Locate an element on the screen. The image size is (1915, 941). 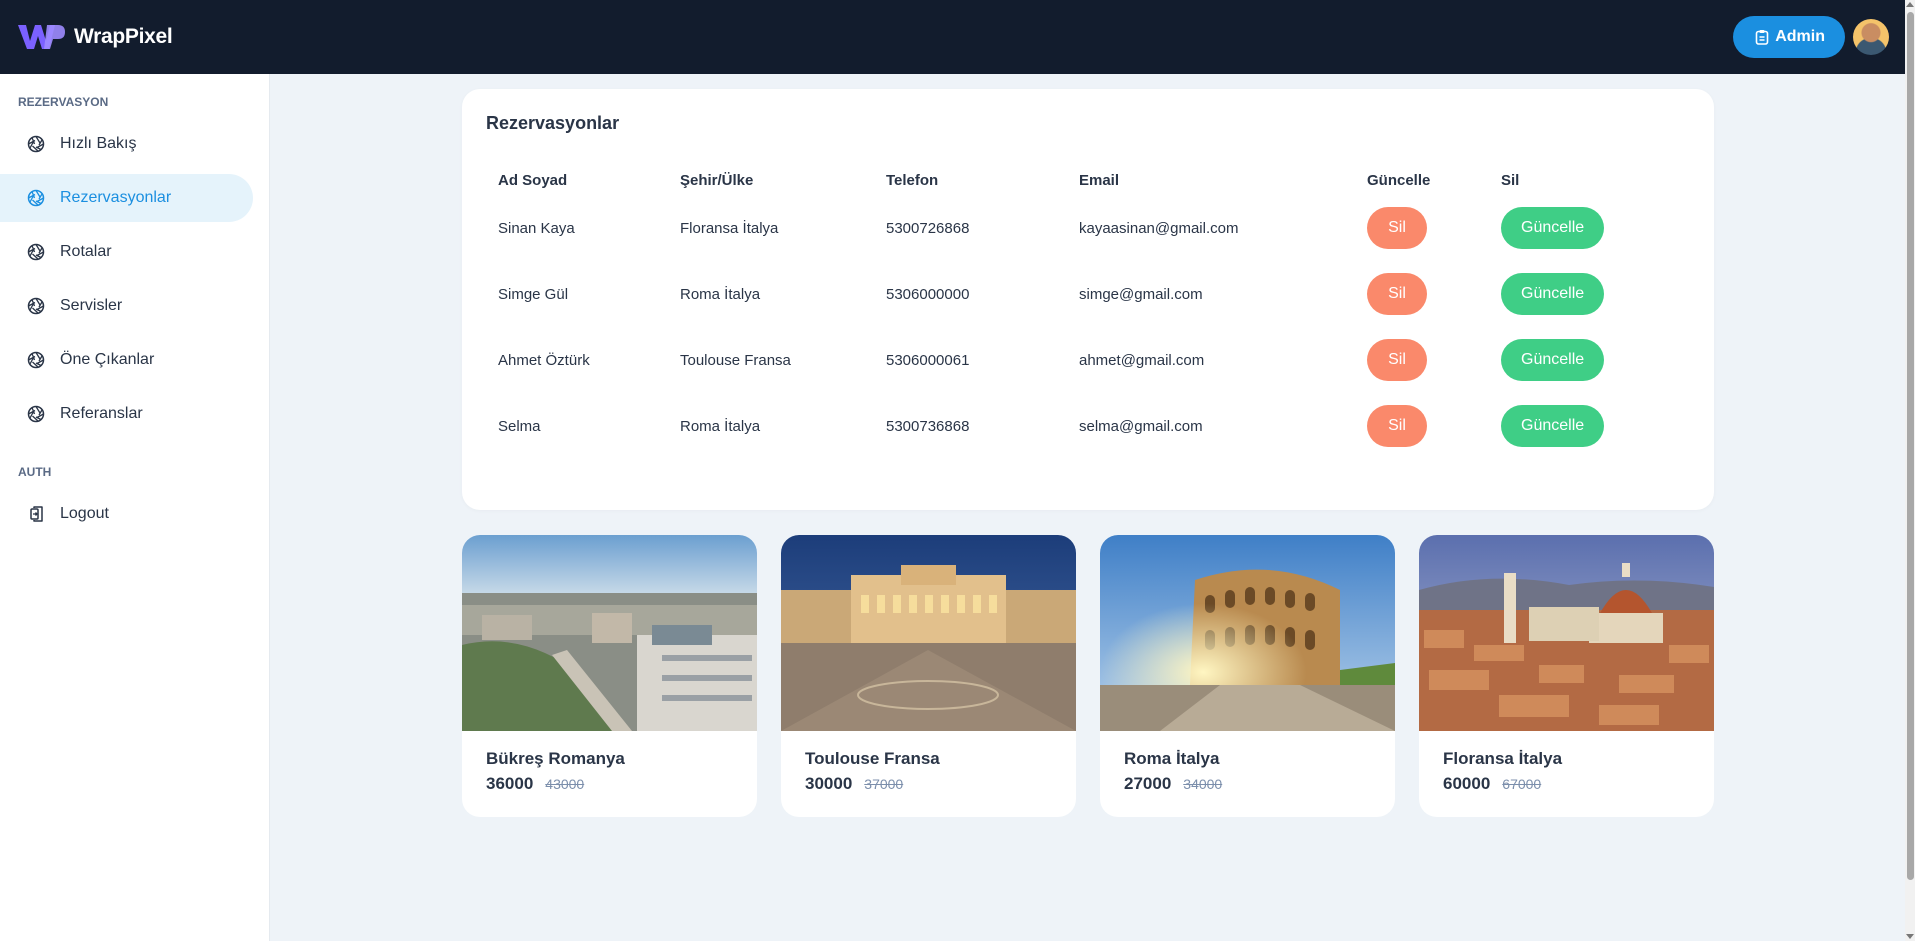
sidebar-item-references: Referanslar is located at coordinates (126, 414).